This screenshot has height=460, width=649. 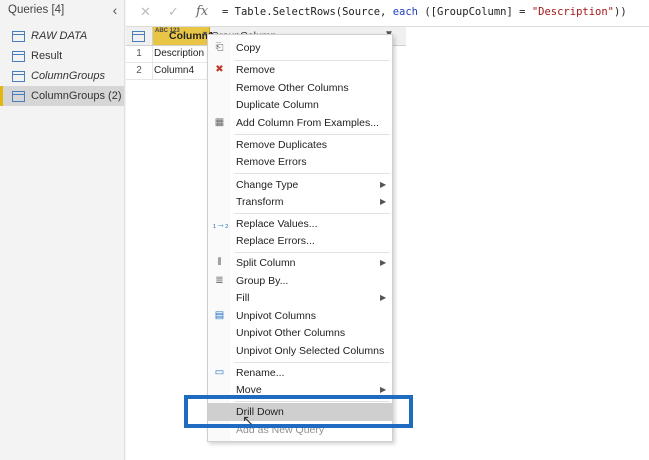 I want to click on check-icon: ✓, so click(x=173, y=12).